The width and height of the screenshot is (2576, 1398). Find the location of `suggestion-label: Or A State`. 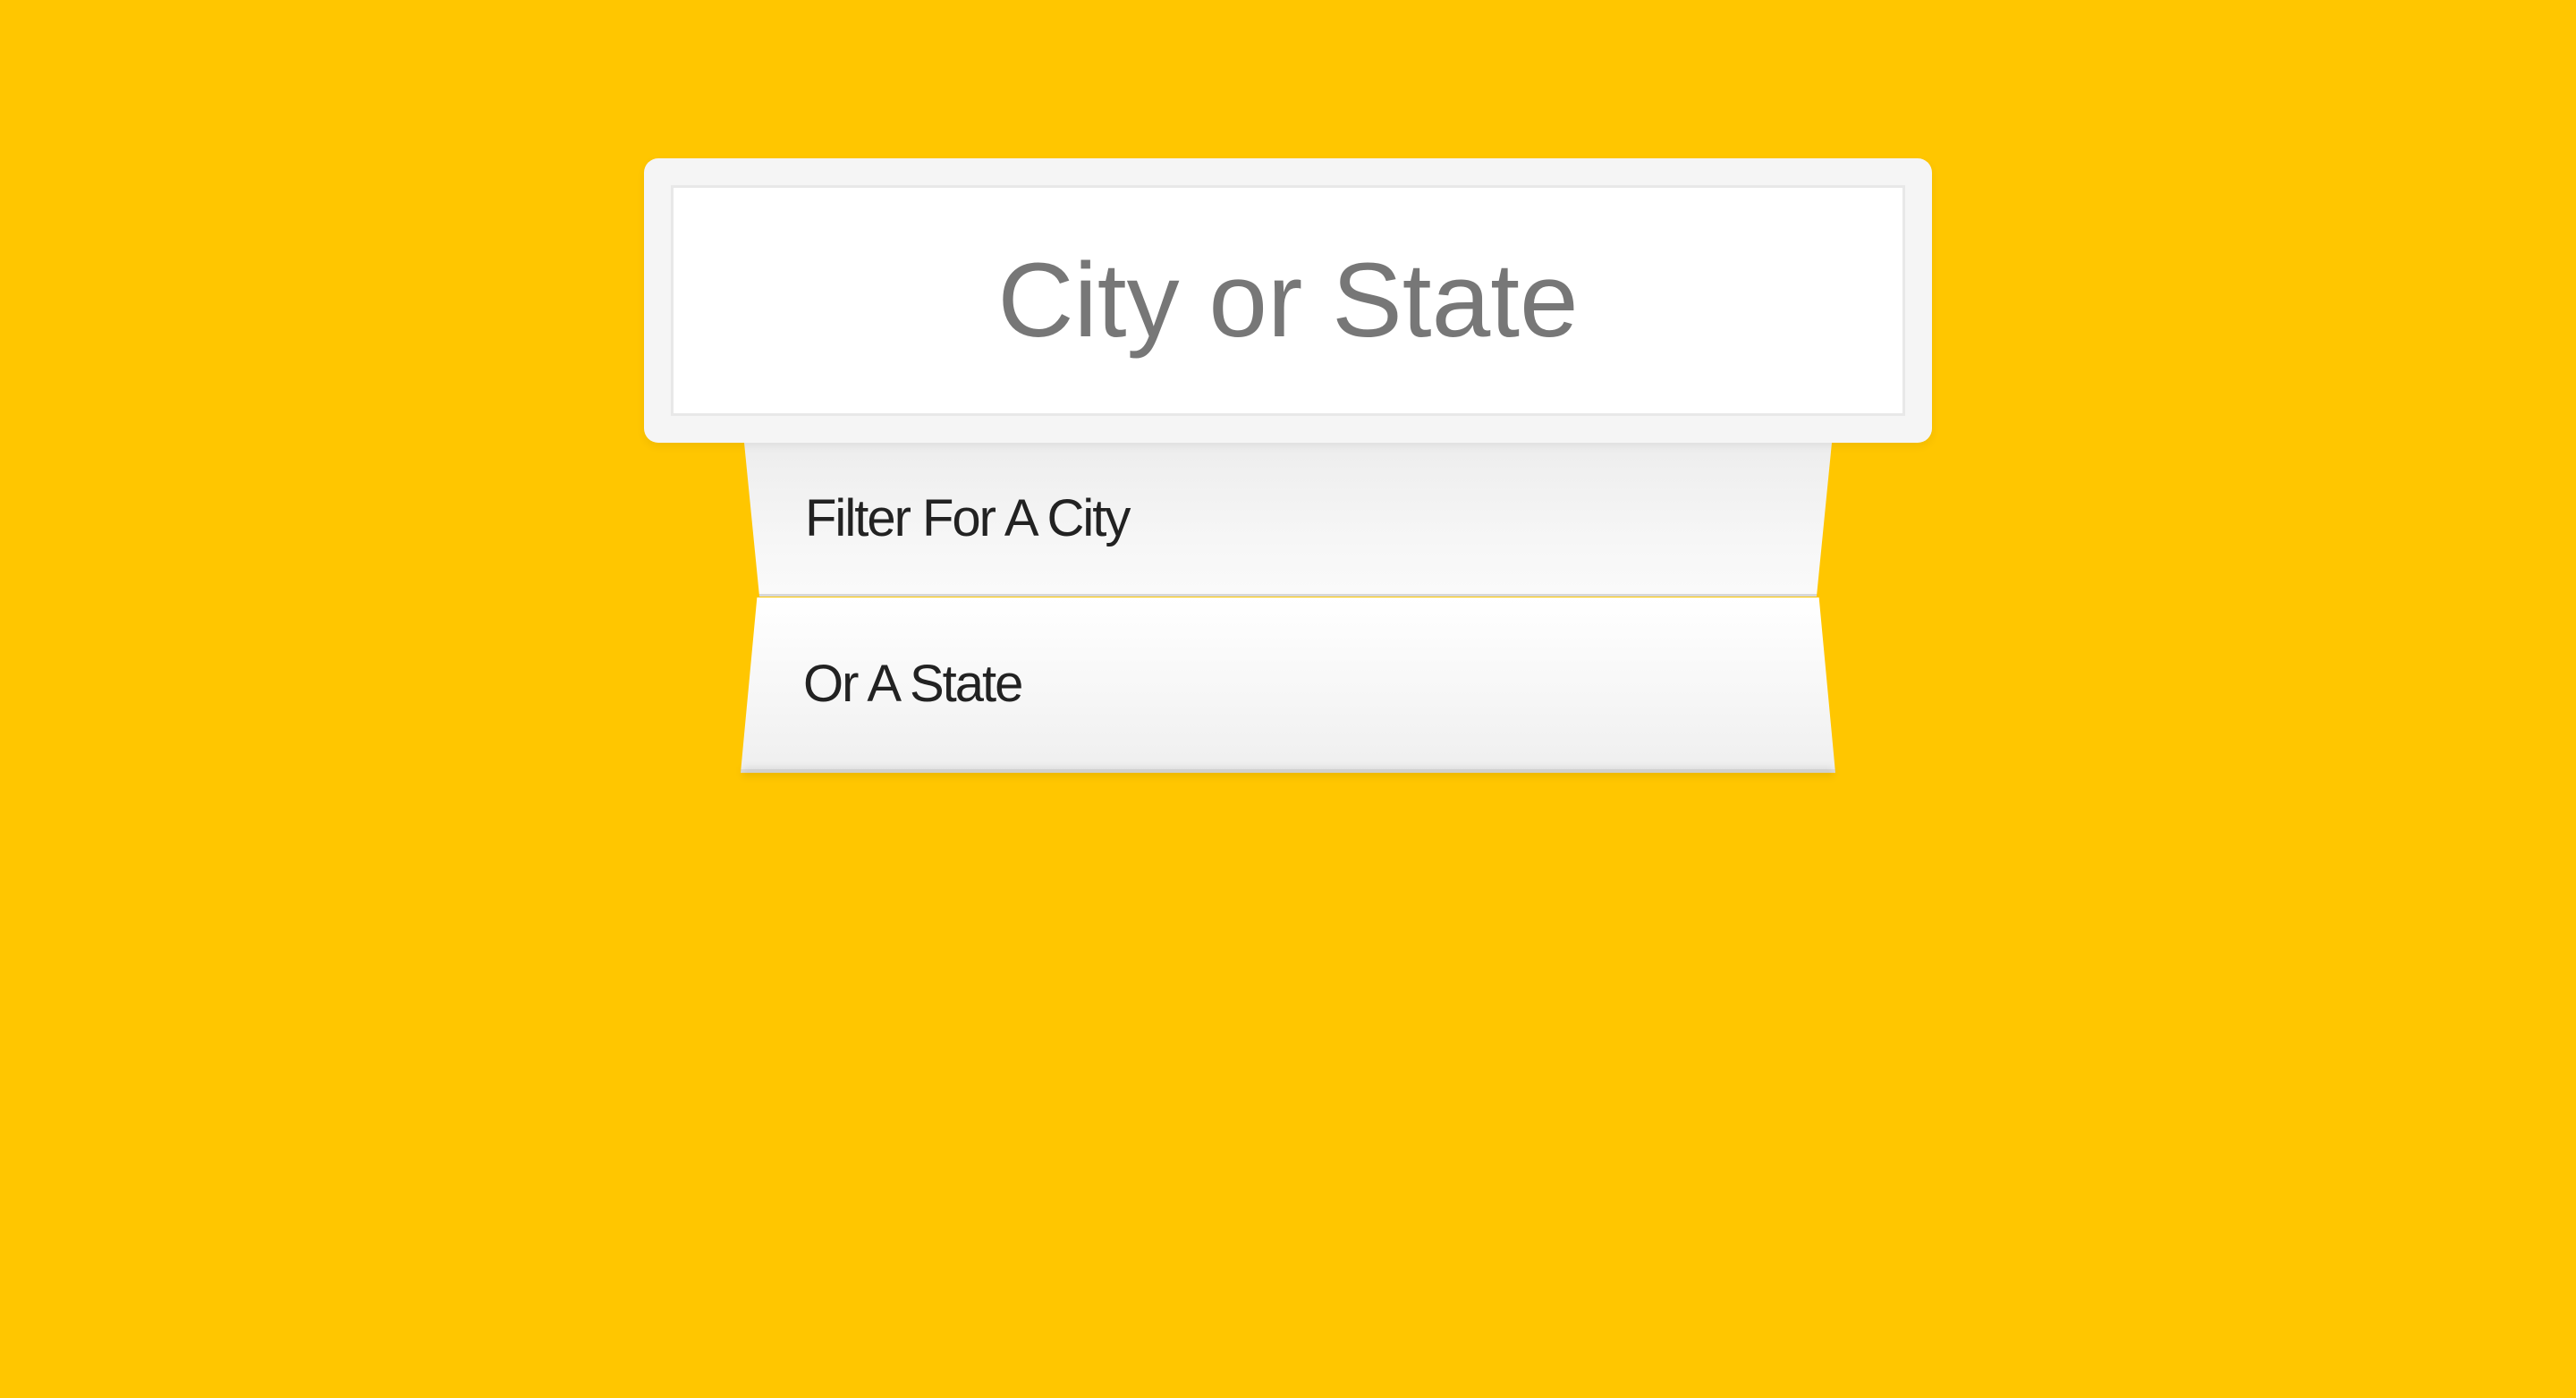

suggestion-label: Or A State is located at coordinates (913, 683).